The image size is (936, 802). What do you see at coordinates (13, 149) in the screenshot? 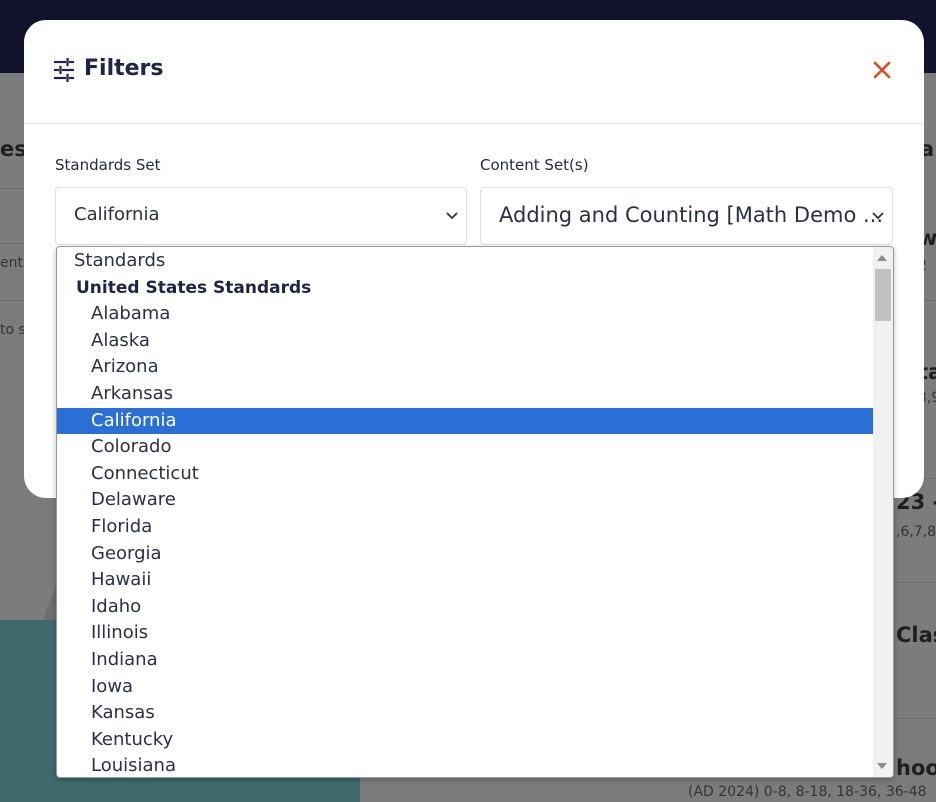
I see `background-text: es` at bounding box center [13, 149].